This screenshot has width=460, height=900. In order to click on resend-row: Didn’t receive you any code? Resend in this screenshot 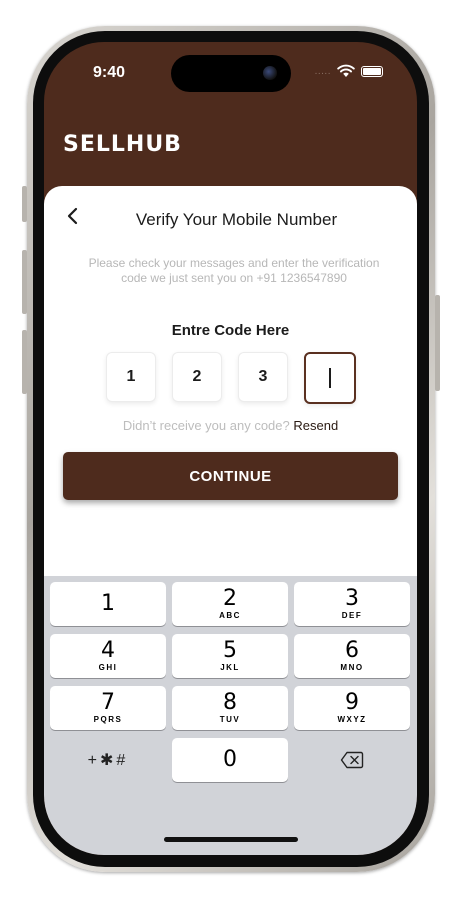, I will do `click(230, 425)`.